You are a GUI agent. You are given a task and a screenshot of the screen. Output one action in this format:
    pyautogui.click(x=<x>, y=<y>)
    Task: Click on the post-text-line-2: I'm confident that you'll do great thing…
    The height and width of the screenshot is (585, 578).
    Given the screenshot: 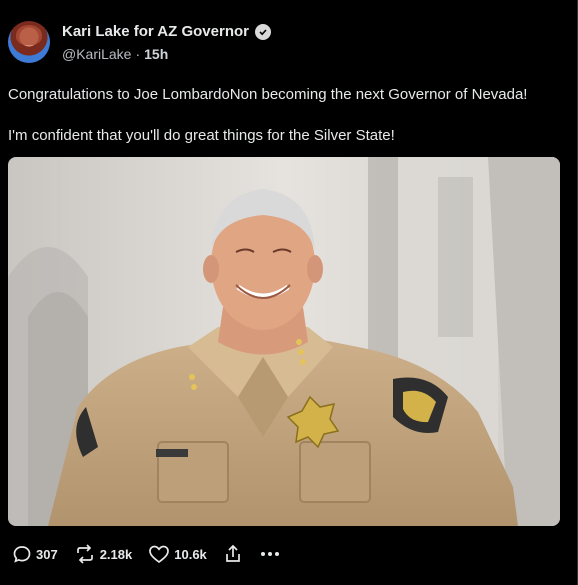 What is the action you would take?
    pyautogui.click(x=201, y=135)
    